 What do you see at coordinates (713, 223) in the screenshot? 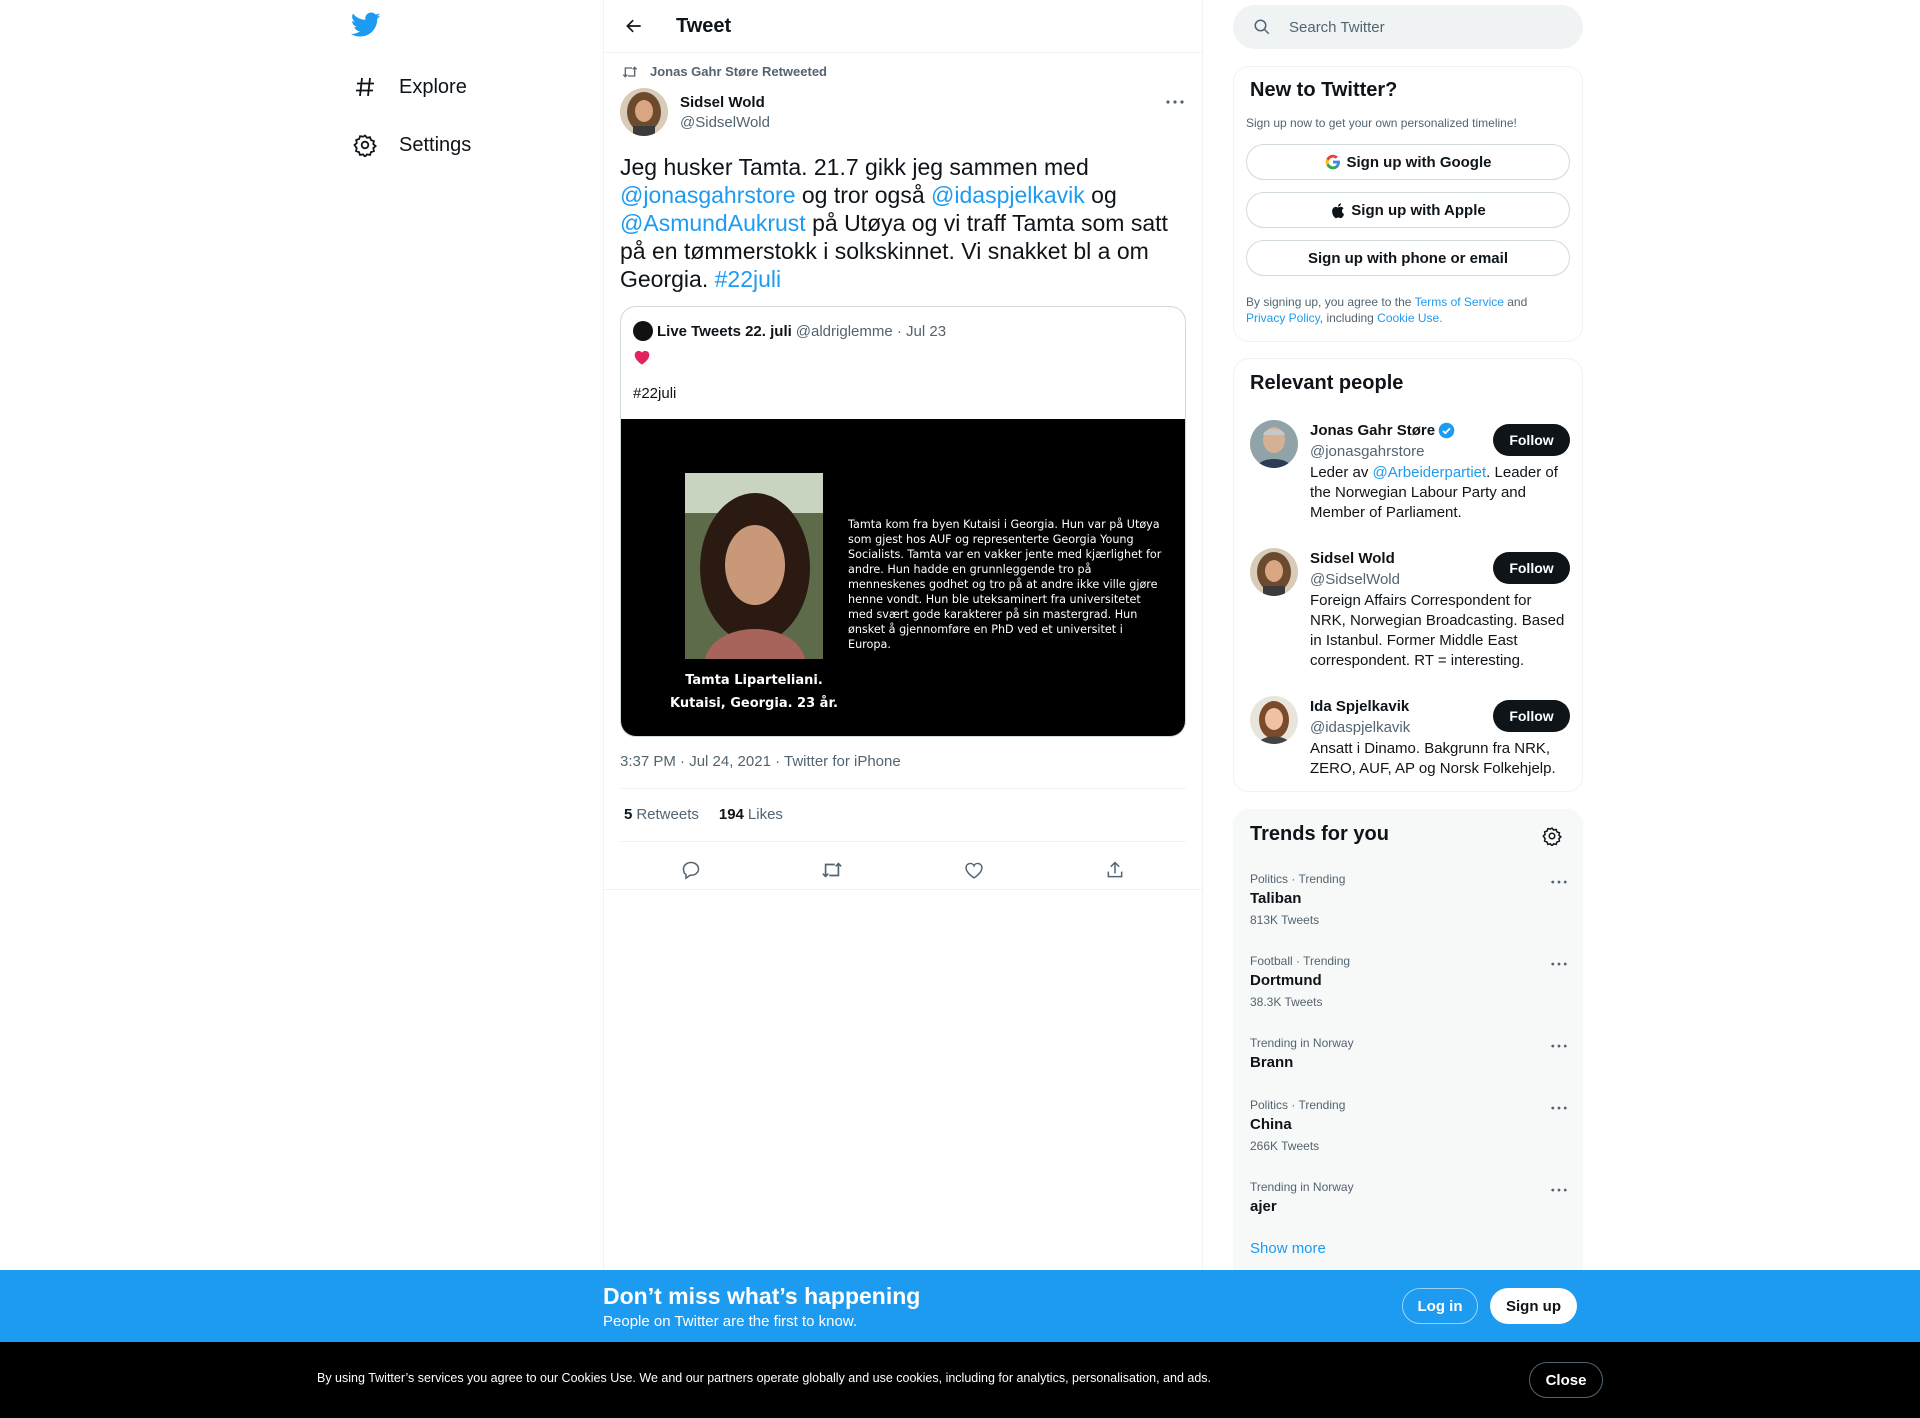
I see `mention-link: @AsmundAukrust` at bounding box center [713, 223].